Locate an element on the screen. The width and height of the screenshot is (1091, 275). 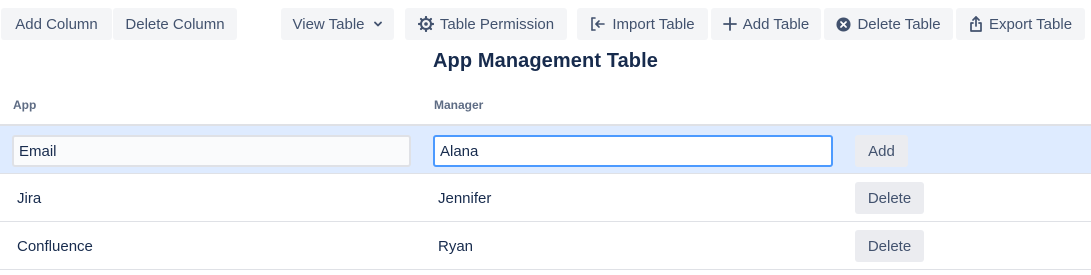
export-table-button: Export Table is located at coordinates (1020, 24).